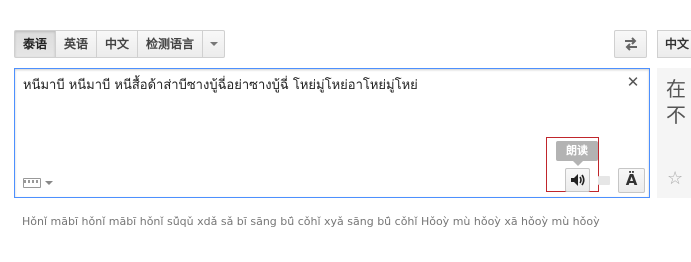  I want to click on listen-button, so click(577, 180).